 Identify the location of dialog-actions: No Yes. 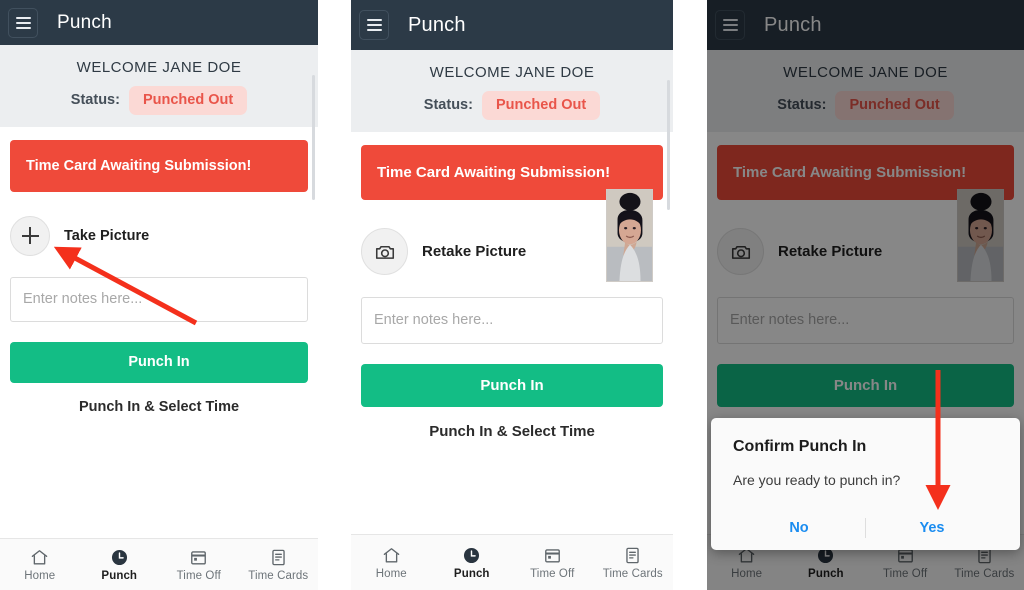
(865, 528).